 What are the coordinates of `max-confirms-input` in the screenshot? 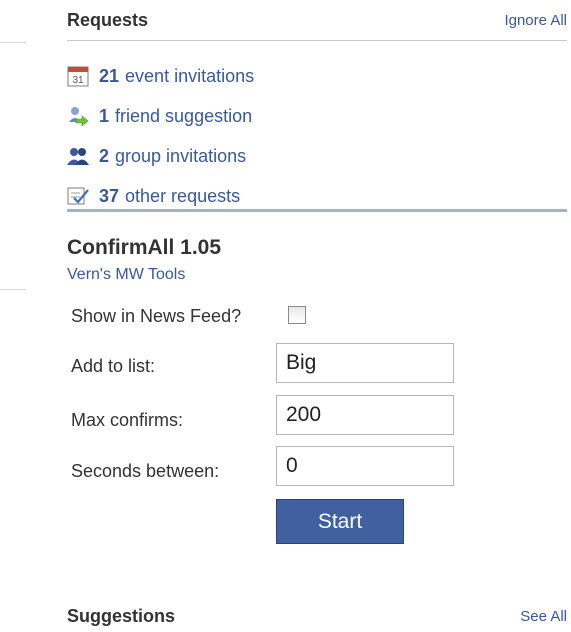 It's located at (365, 415).